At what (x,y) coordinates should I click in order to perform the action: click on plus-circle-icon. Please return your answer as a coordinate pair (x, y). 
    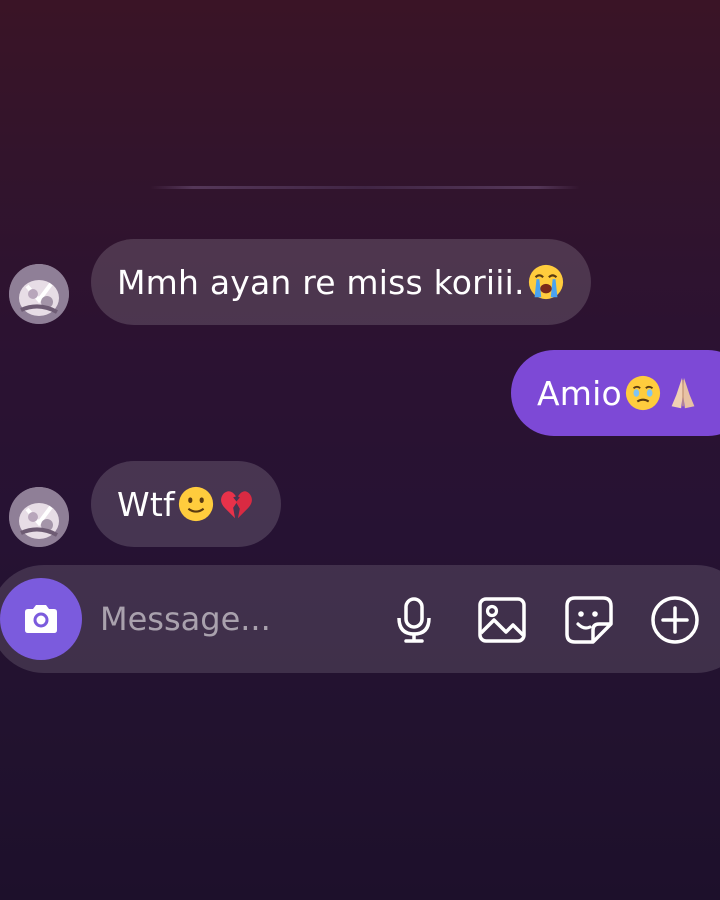
    Looking at the image, I should click on (675, 620).